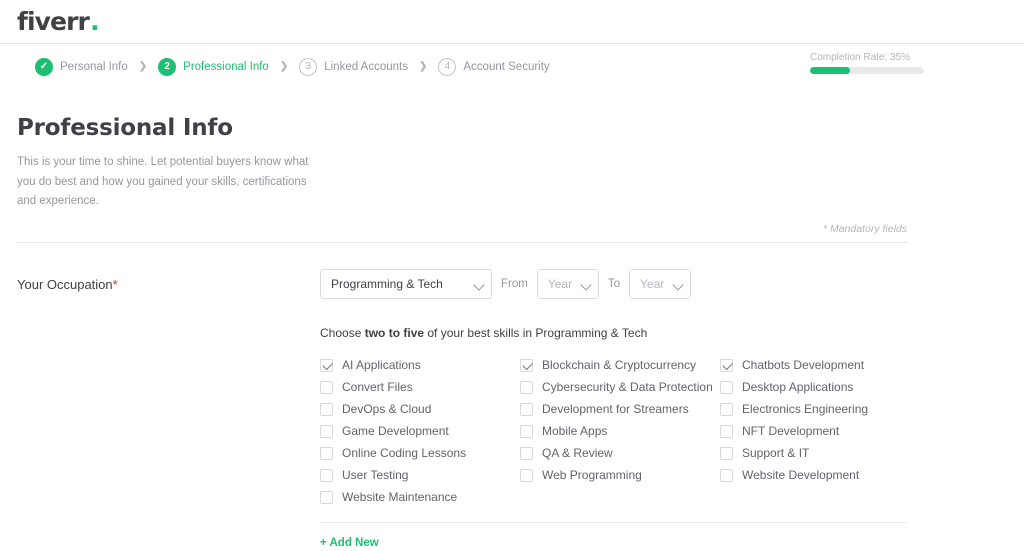 This screenshot has height=551, width=1024. What do you see at coordinates (168, 280) in the screenshot?
I see `occupation-field-label: Your Occupation*` at bounding box center [168, 280].